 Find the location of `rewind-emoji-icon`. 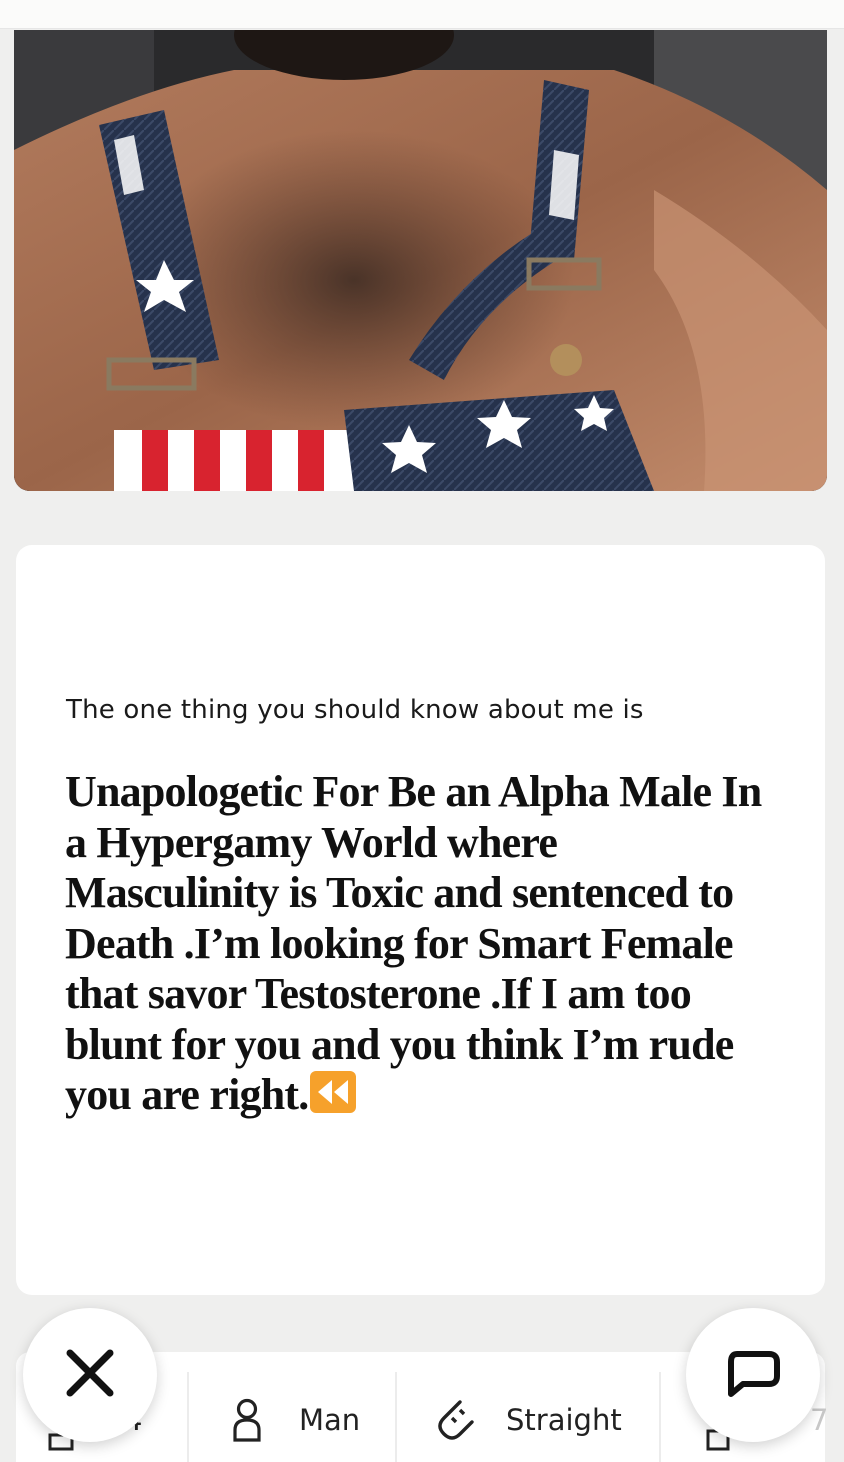

rewind-emoji-icon is located at coordinates (333, 1092).